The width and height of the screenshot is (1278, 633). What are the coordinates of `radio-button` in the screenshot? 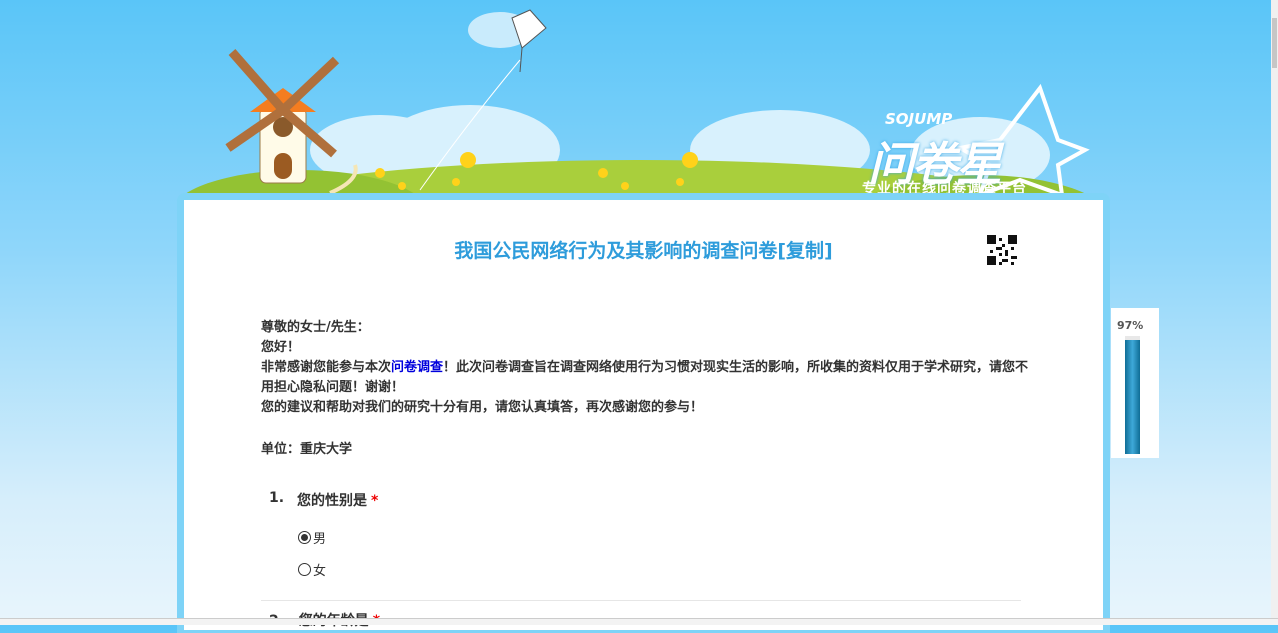 It's located at (304, 569).